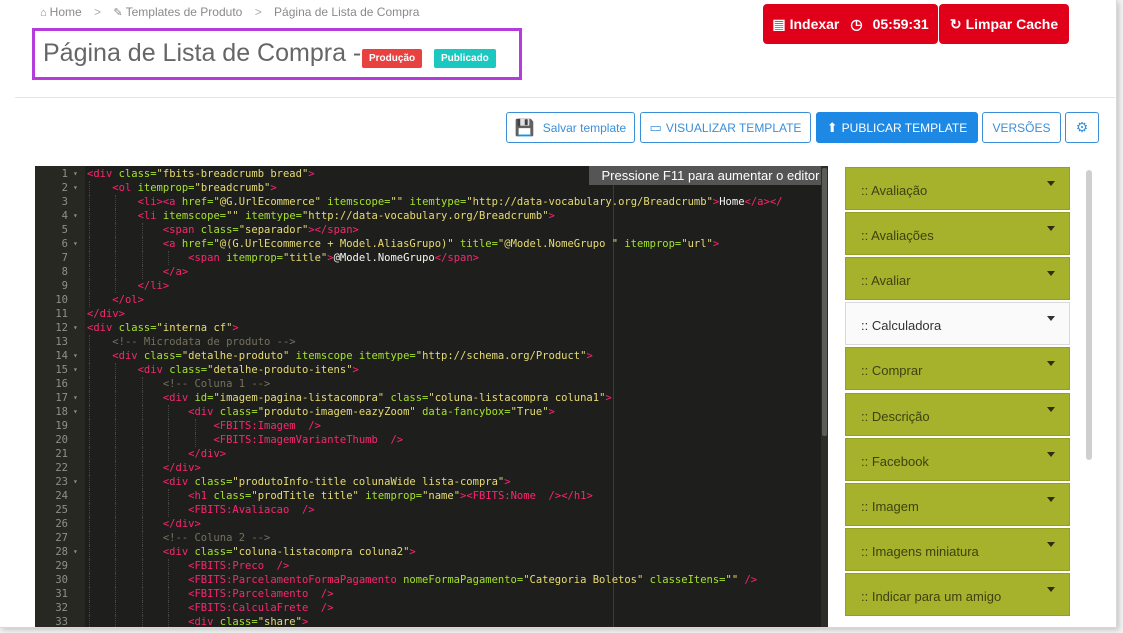  I want to click on code-line: 5 <span class="separador"></span>, so click(431, 230).